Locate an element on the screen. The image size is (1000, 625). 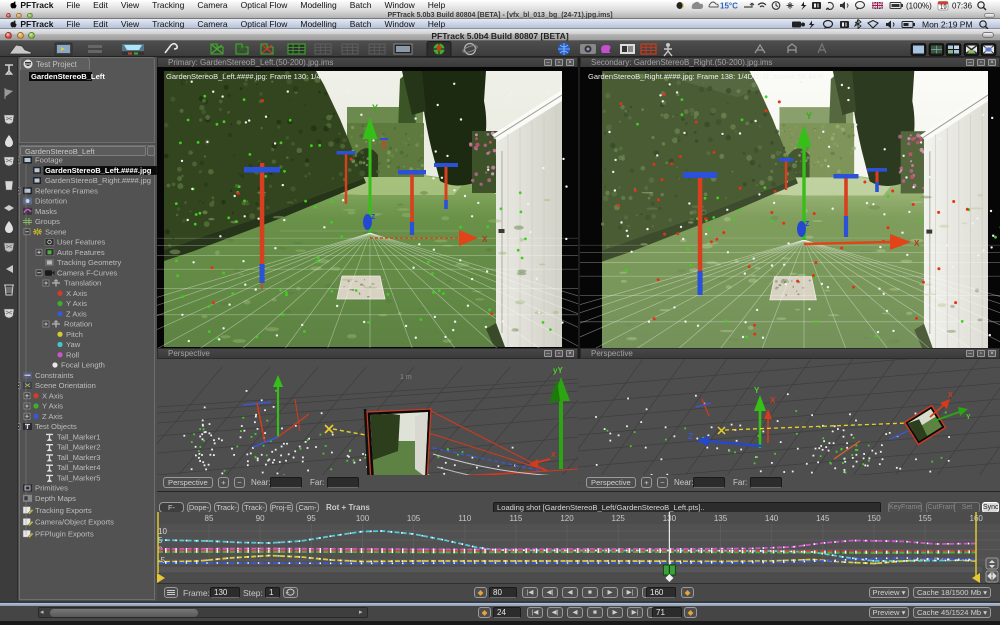
svg-text: Tall_Marker1 is located at coordinates (78, 436).